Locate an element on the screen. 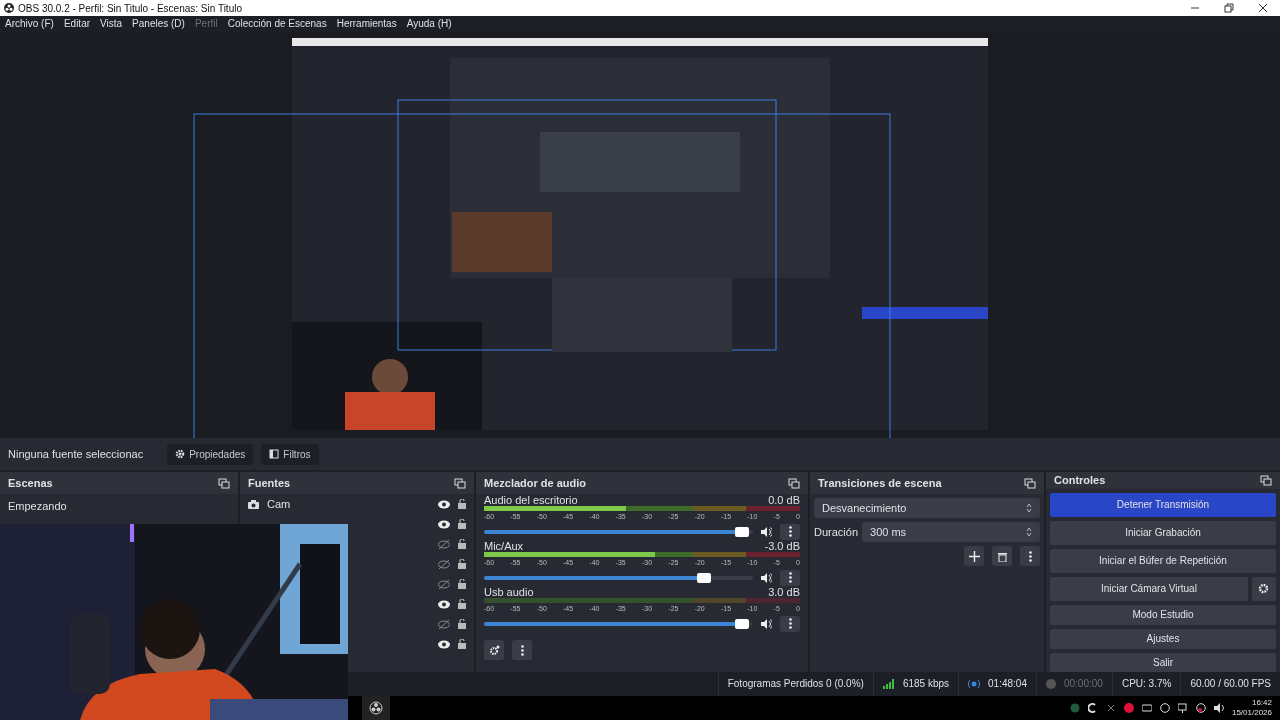  menu-item: Ayuda (H) is located at coordinates (429, 24).